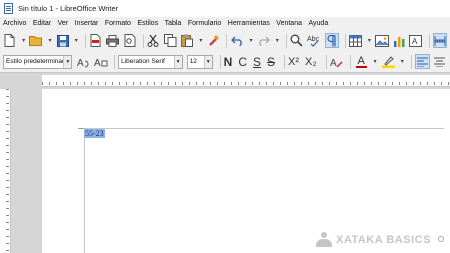 This screenshot has height=253, width=450. What do you see at coordinates (42, 23) in the screenshot?
I see `menu-editar: Editar` at bounding box center [42, 23].